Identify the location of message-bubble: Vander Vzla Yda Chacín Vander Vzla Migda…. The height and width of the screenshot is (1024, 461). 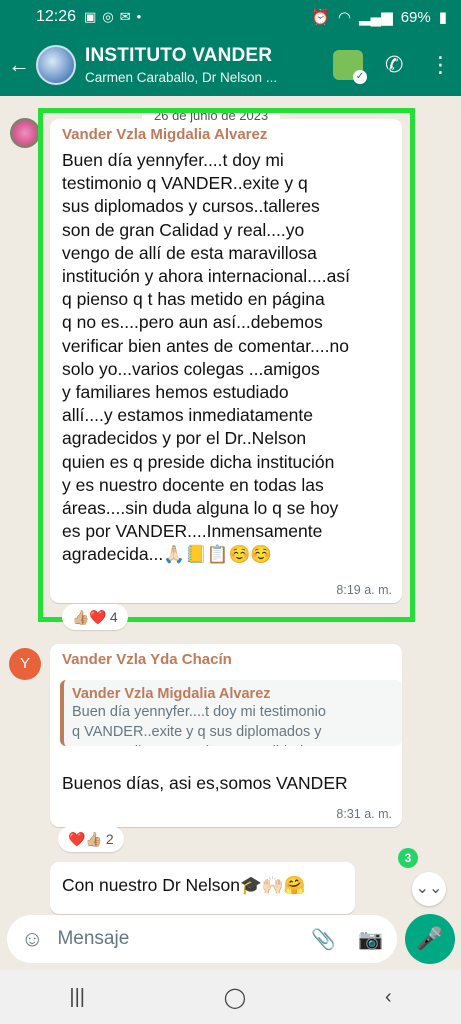
(226, 735).